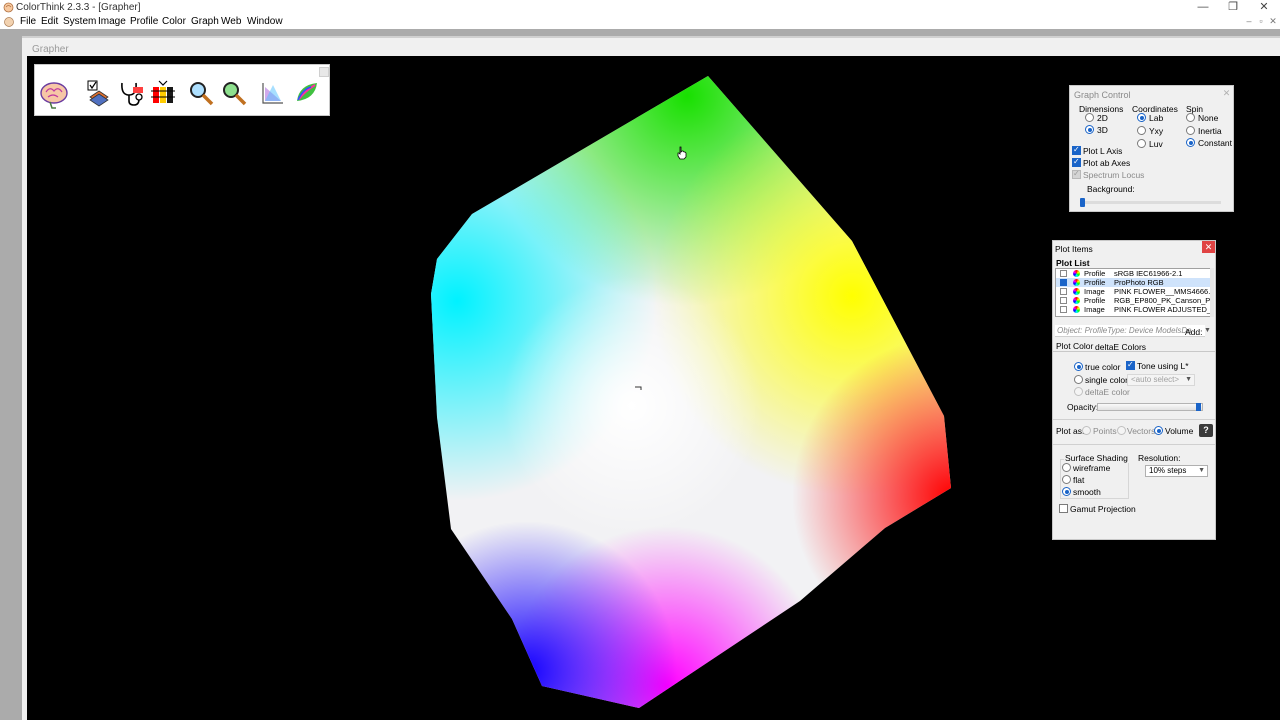 The width and height of the screenshot is (1280, 720). Describe the element at coordinates (1066, 479) in the screenshot. I see `shading-flat-radio` at that location.